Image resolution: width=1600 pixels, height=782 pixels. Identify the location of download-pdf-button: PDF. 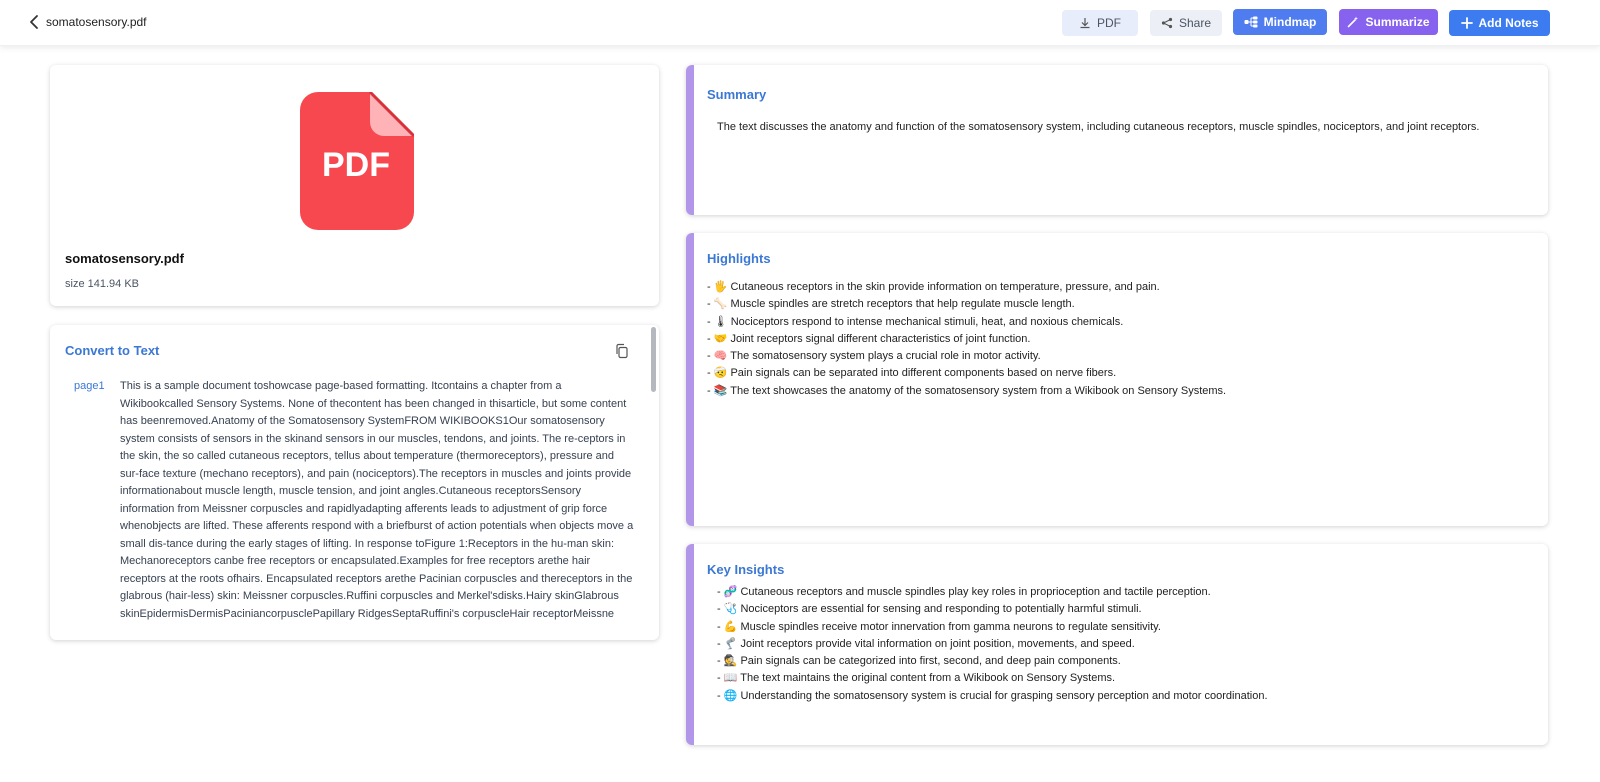
(1100, 23).